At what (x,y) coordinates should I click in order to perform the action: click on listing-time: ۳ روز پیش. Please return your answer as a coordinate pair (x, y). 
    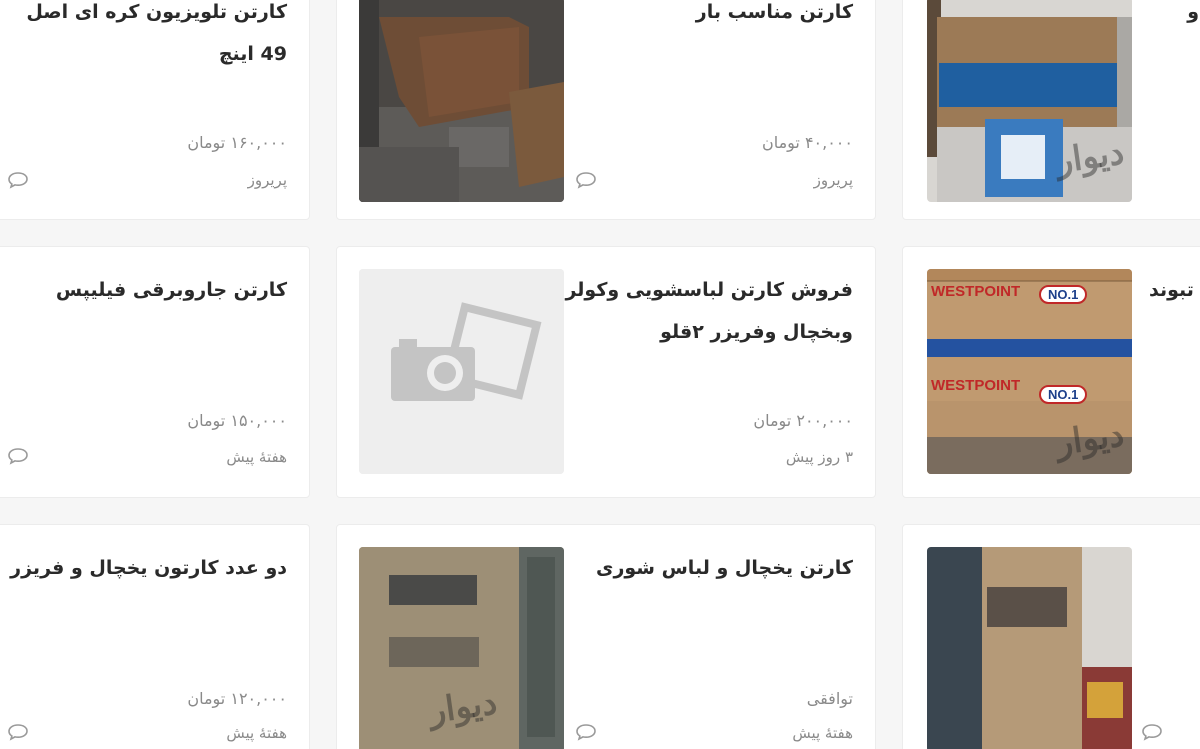
    Looking at the image, I should click on (819, 457).